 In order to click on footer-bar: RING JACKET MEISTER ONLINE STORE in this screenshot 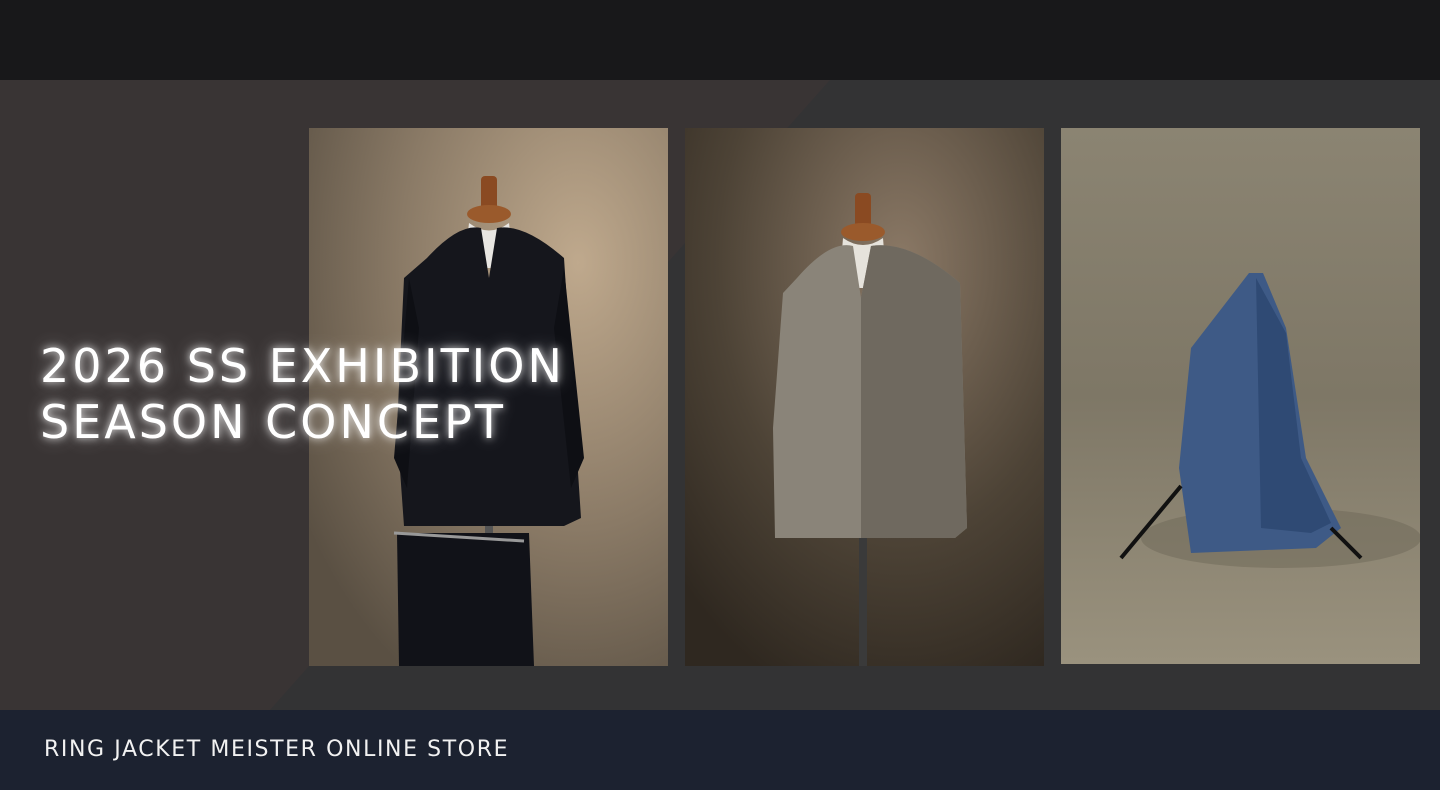, I will do `click(720, 750)`.